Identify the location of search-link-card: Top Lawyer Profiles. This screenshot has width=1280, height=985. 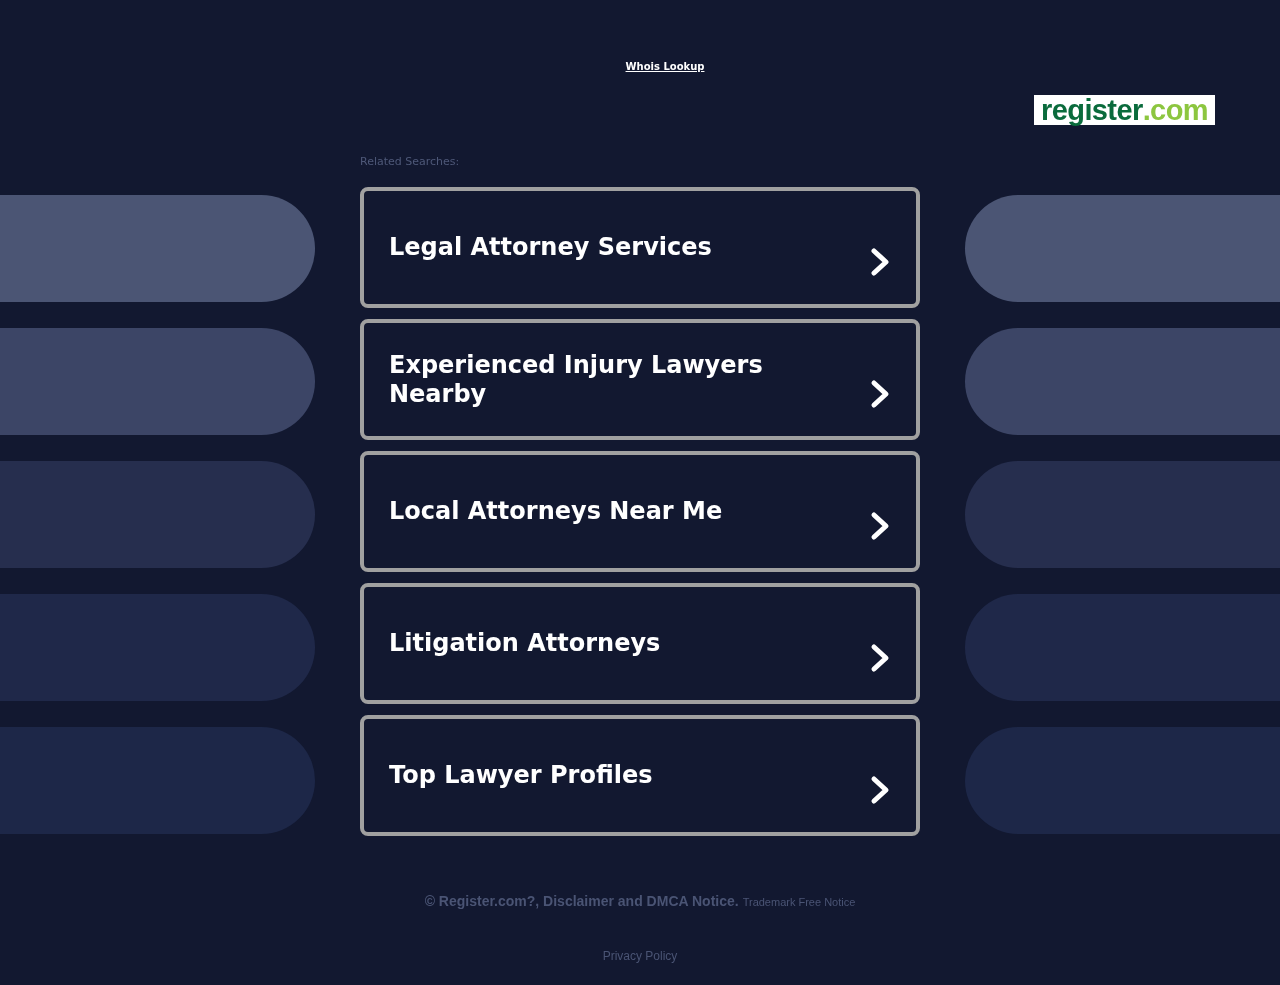
(640, 775).